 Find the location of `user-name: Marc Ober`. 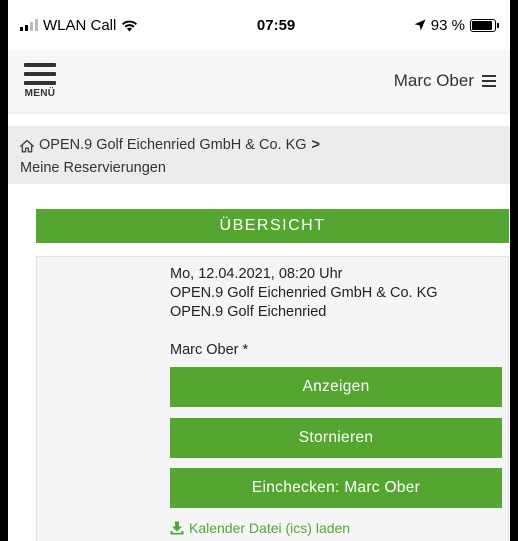

user-name: Marc Ober is located at coordinates (433, 80).